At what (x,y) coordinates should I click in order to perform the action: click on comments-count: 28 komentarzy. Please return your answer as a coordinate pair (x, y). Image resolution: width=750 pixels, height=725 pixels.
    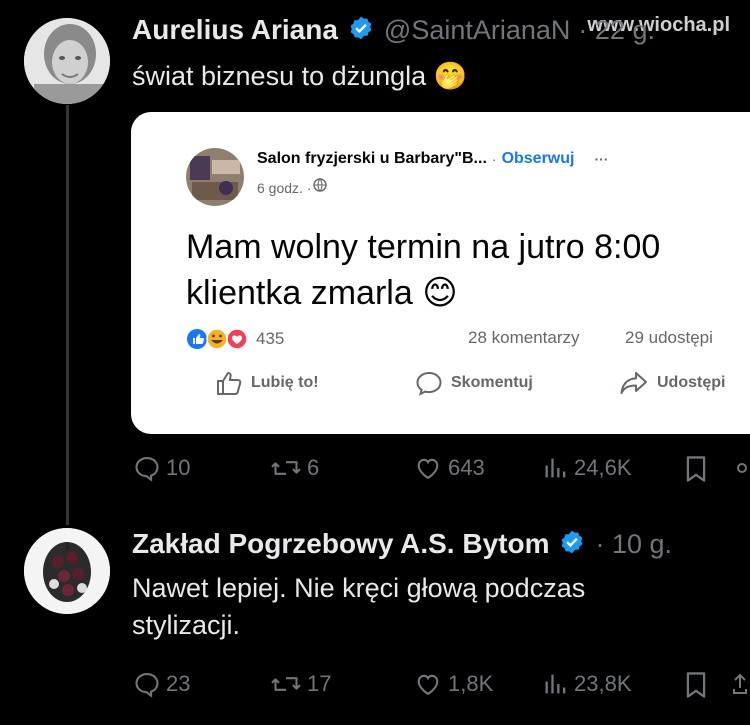
    Looking at the image, I should click on (524, 338).